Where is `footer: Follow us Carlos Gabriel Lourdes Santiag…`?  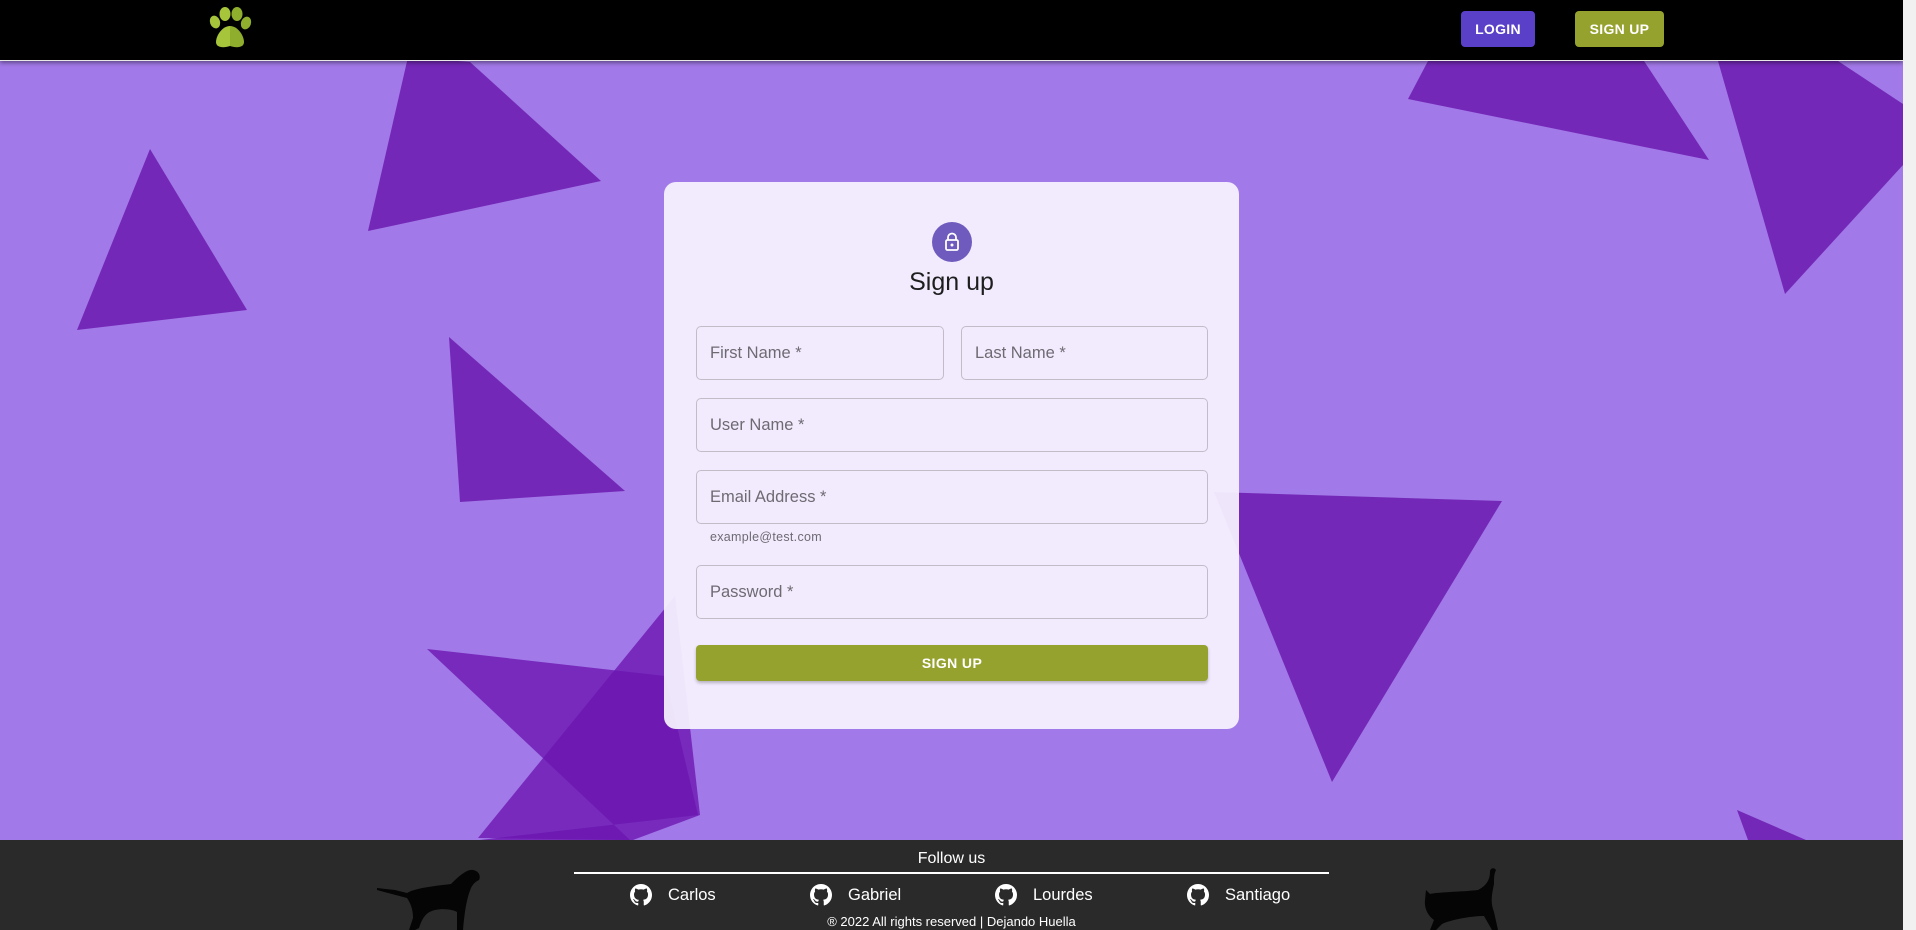
footer: Follow us Carlos Gabriel Lourdes Santiag… is located at coordinates (951, 885).